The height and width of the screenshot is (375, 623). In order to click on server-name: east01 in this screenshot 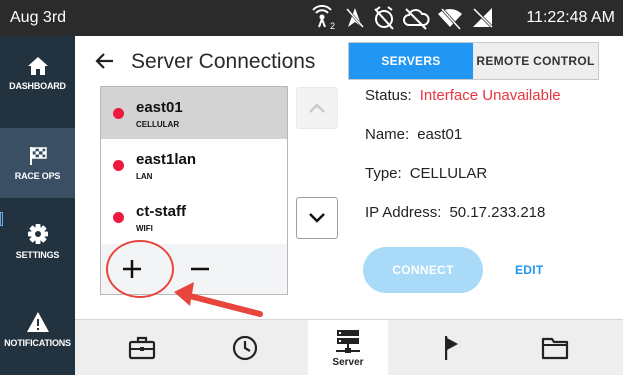, I will do `click(159, 107)`.